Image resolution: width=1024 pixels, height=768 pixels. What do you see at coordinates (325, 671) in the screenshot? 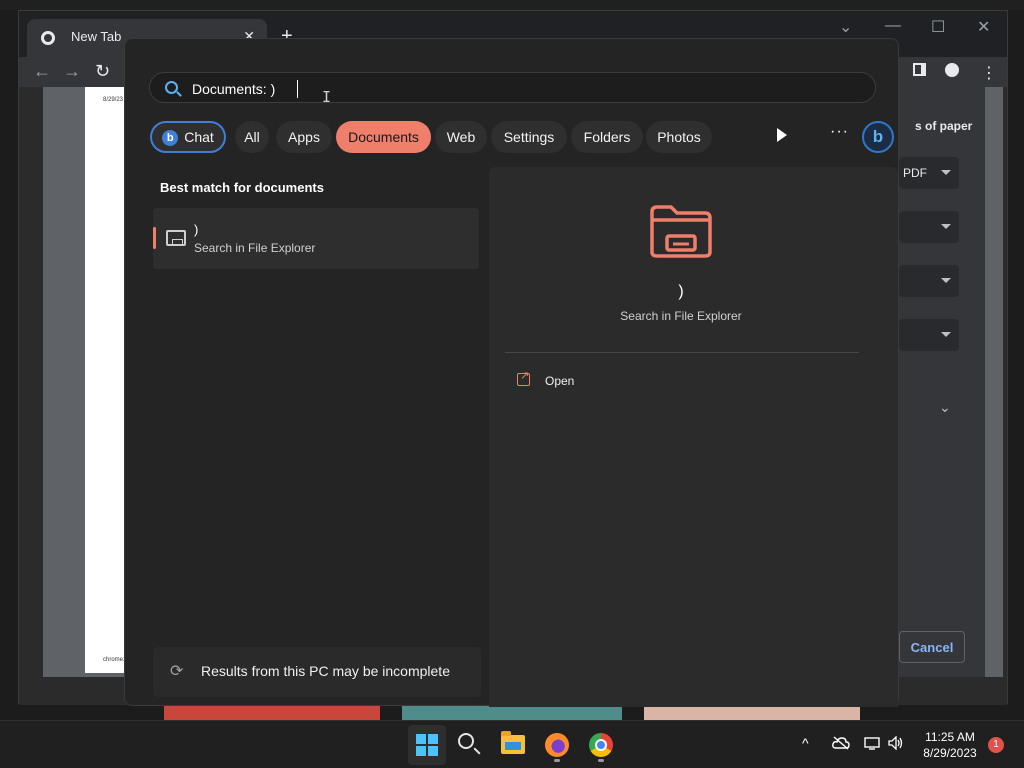
I see `notice-text: Results from this PC may be incomplete` at bounding box center [325, 671].